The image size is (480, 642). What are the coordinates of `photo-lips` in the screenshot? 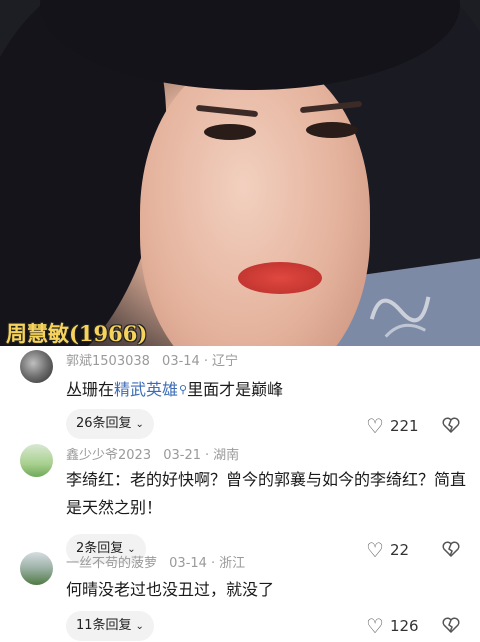 It's located at (280, 278).